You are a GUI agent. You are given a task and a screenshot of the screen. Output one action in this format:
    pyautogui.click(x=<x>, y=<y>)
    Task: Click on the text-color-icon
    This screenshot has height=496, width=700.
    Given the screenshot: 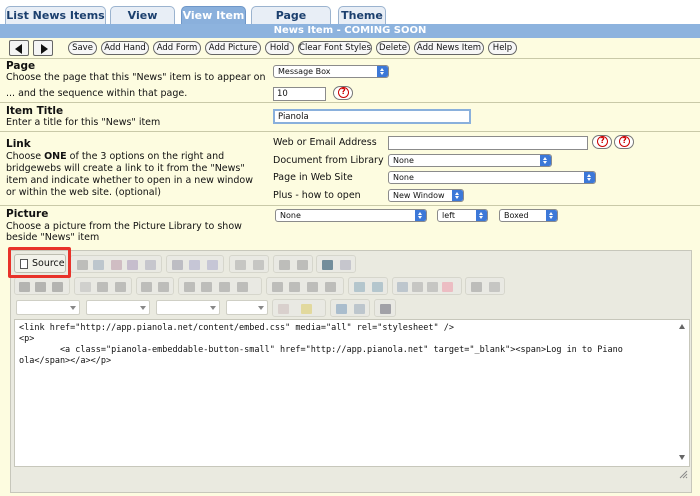 What is the action you would take?
    pyautogui.click(x=283, y=309)
    